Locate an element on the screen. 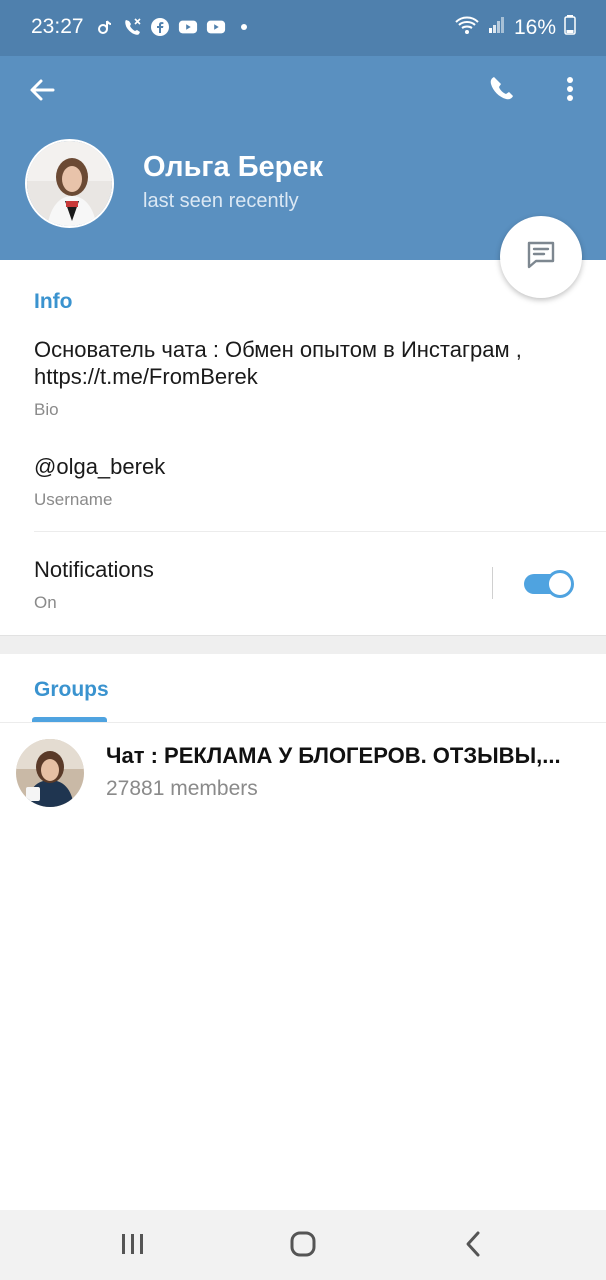 Image resolution: width=606 pixels, height=1280 pixels. recents-button is located at coordinates (133, 1246).